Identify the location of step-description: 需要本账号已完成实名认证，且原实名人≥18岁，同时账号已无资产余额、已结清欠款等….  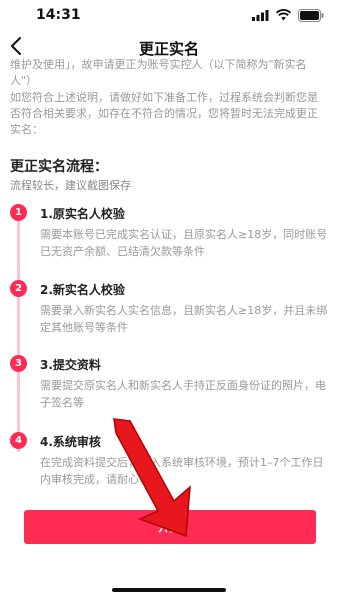
(184, 243).